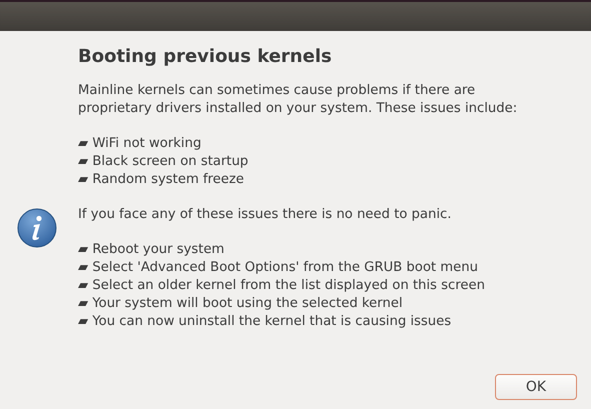  I want to click on list-item: ▰ Select an older kernel from the list displayed on this screen, so click(282, 285).